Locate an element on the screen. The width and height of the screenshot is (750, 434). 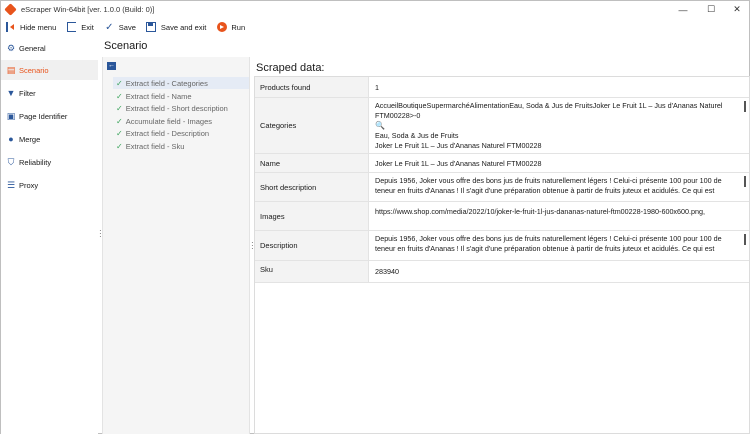
field-value: 1 is located at coordinates (558, 85).